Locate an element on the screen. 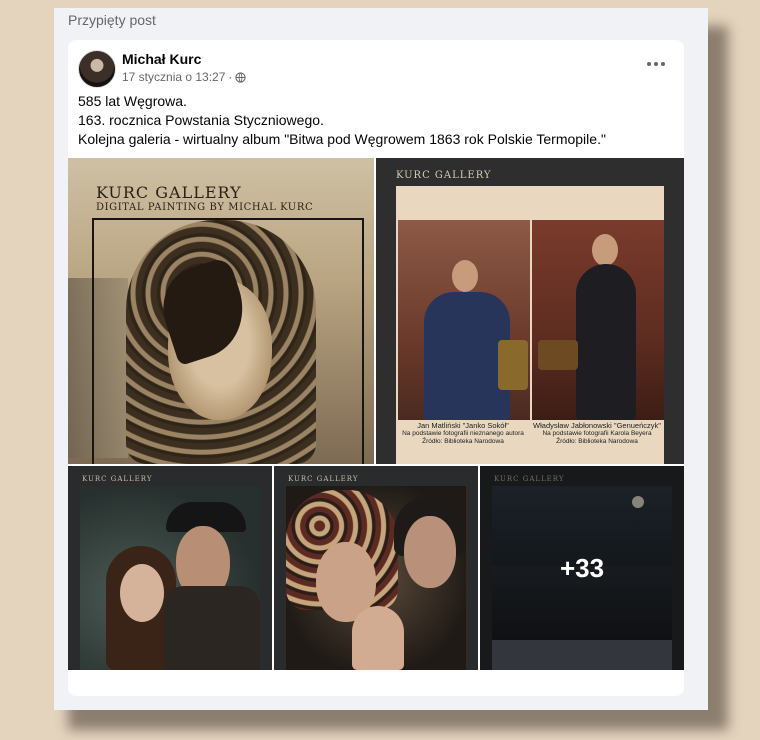 The width and height of the screenshot is (760, 740). more-photos-count: +33 is located at coordinates (582, 567).